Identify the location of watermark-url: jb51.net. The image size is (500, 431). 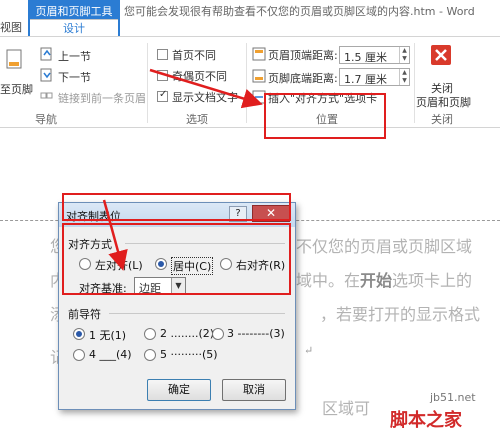
(453, 397).